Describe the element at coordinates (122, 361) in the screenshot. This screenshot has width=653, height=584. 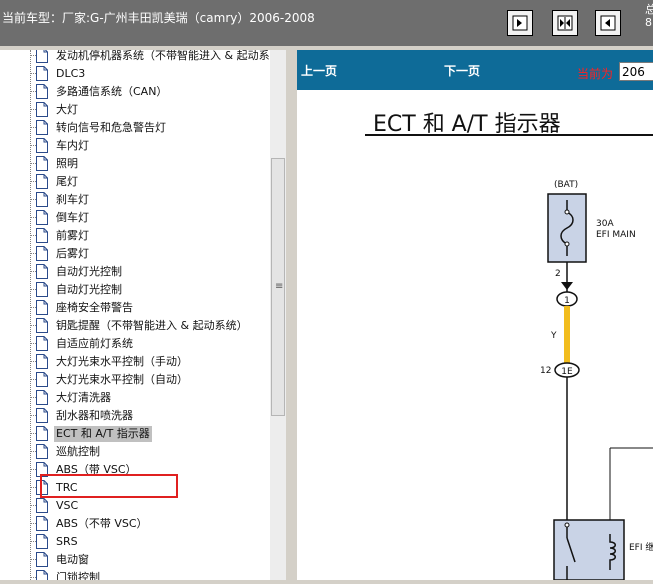
I see `tree-item-label: 大灯光束水平控制（手动）` at that location.